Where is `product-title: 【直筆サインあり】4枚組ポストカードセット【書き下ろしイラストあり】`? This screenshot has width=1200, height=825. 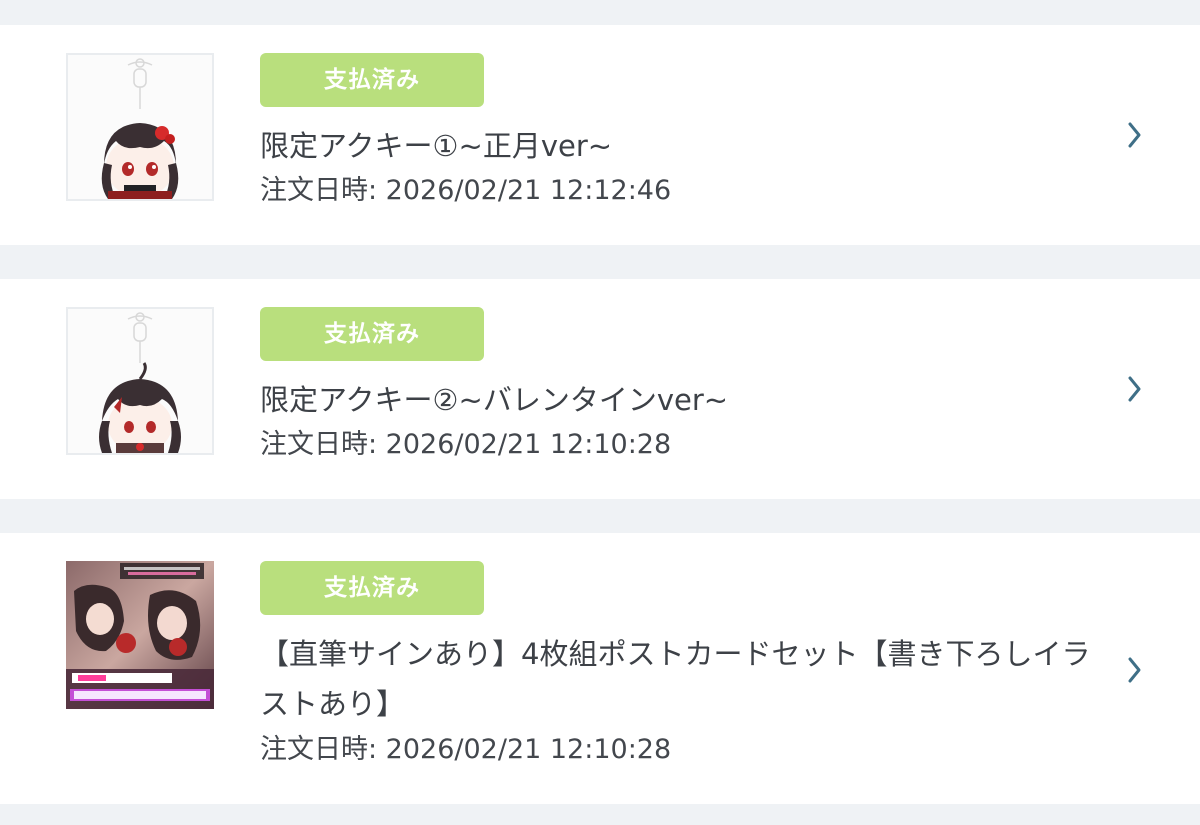 product-title: 【直筆サインあり】4枚組ポストカードセット【書き下ろしイラストあり】 is located at coordinates (675, 679).